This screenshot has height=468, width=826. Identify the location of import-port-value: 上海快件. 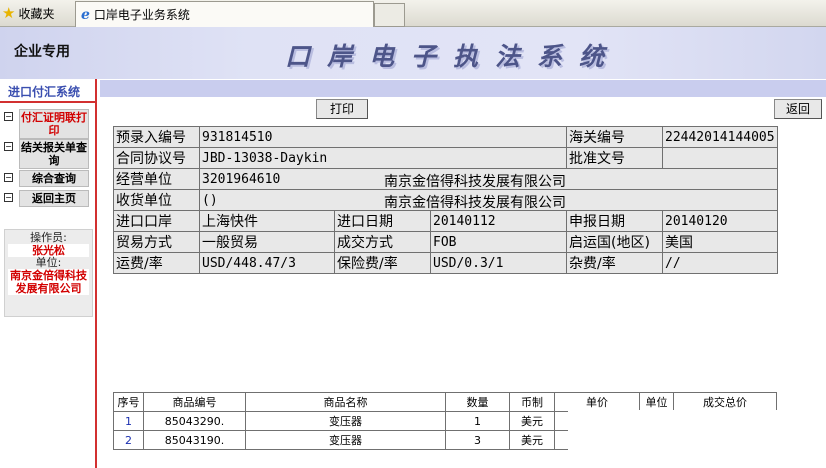
(267, 221).